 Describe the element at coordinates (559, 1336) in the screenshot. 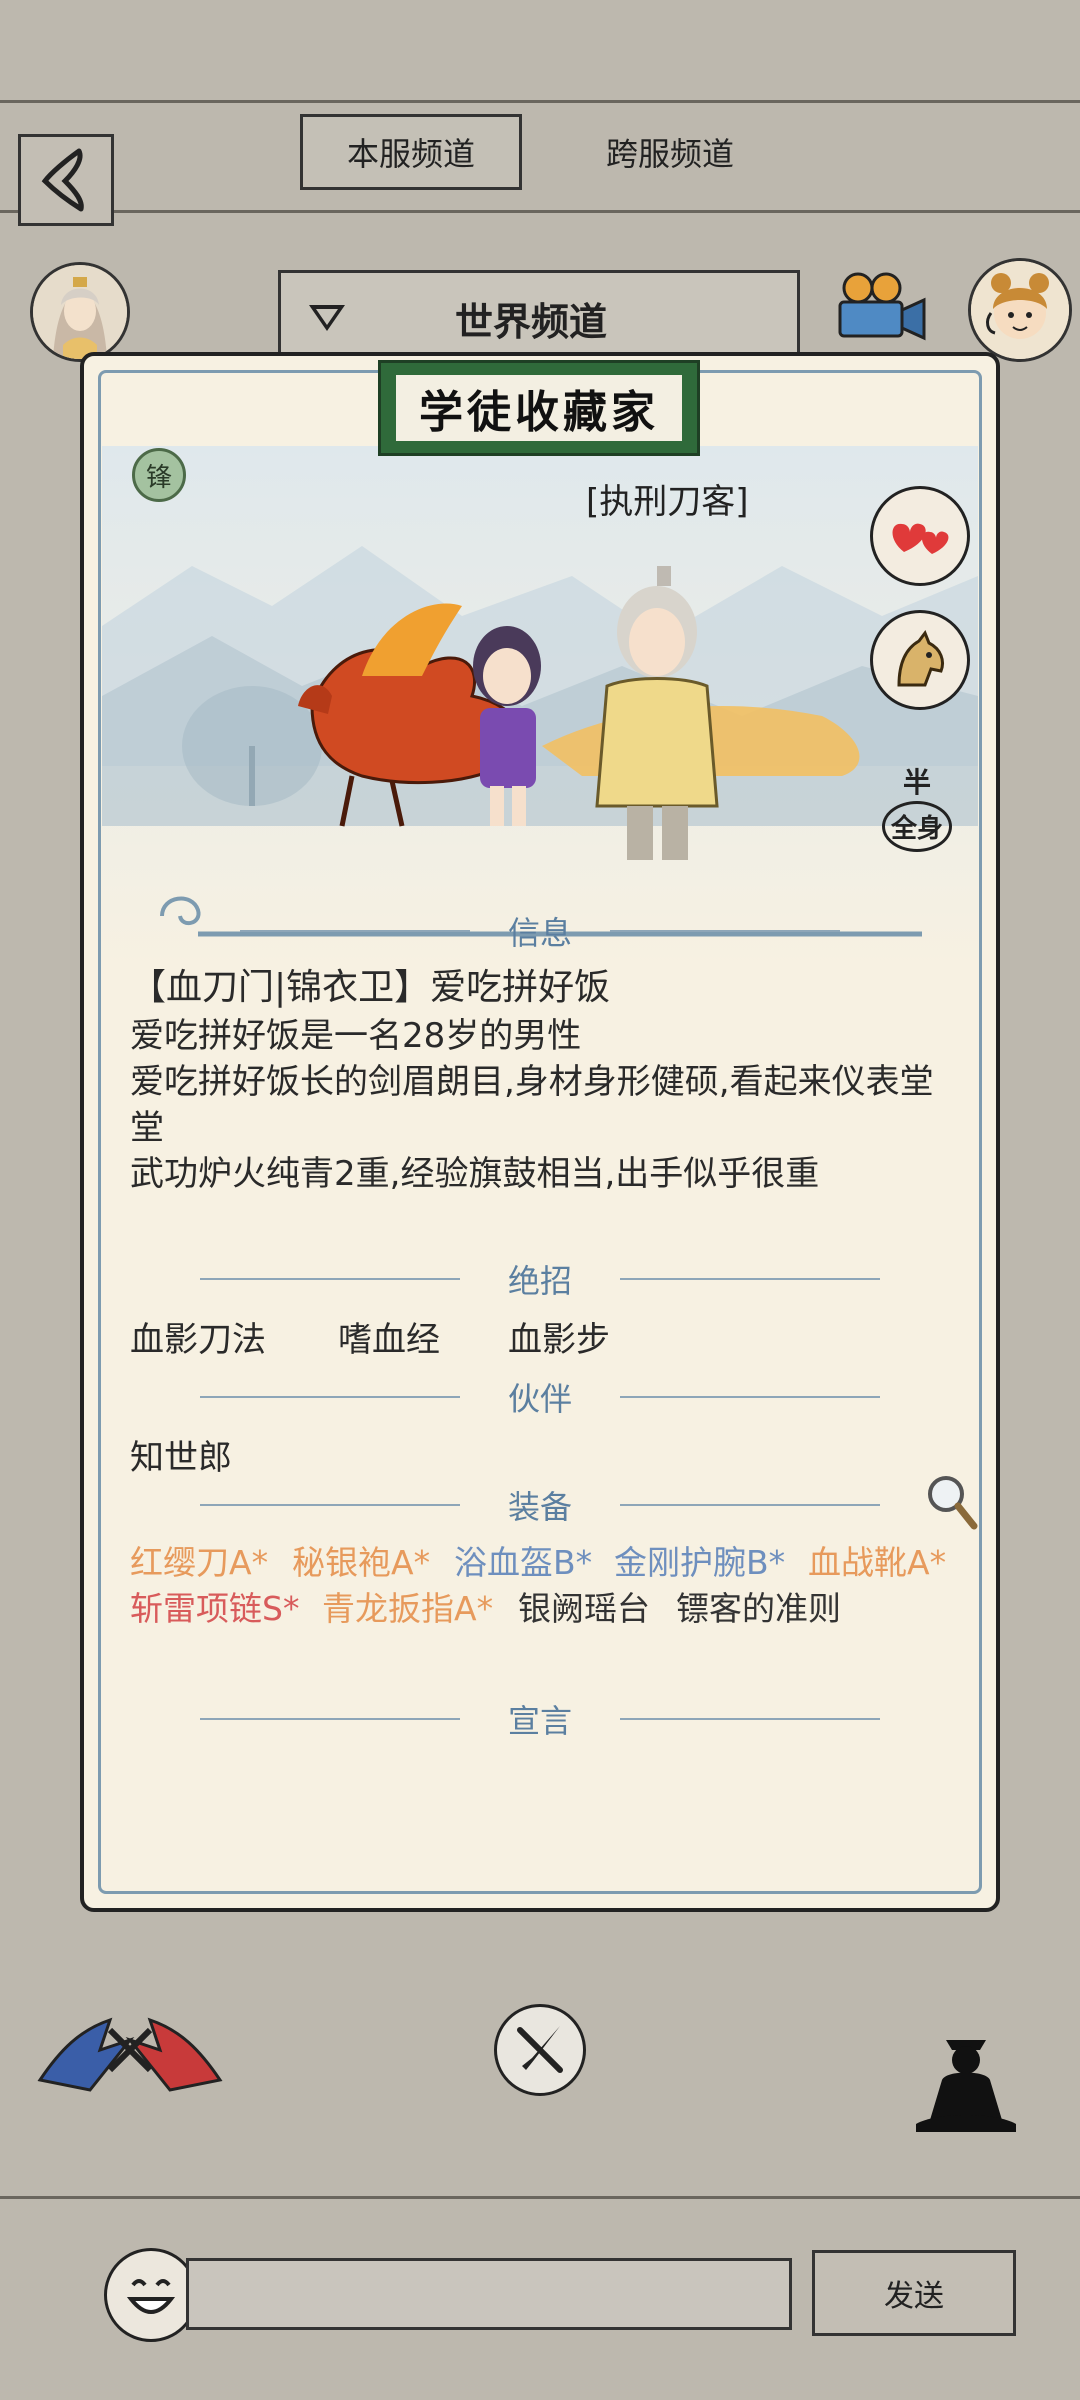

I see `skill-item: 血影步` at that location.